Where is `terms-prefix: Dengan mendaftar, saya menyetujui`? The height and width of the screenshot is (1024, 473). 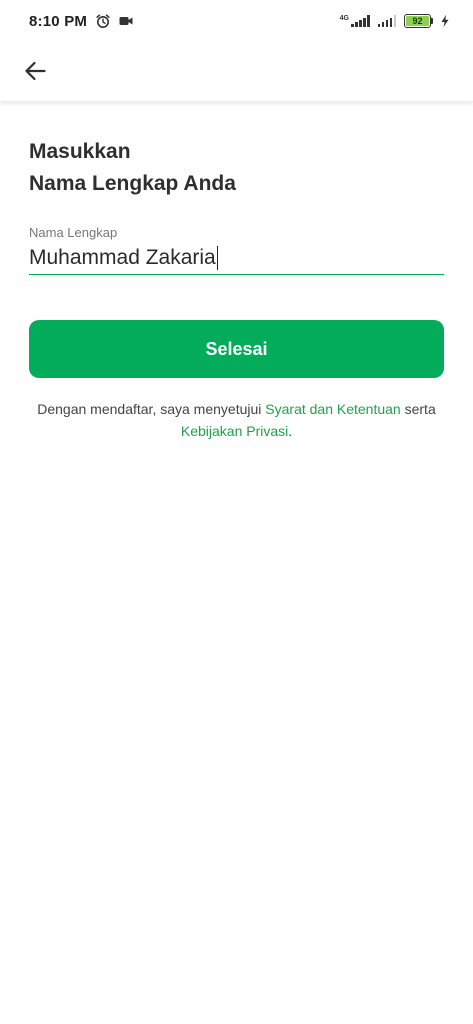 terms-prefix: Dengan mendaftar, saya menyetujui is located at coordinates (151, 409).